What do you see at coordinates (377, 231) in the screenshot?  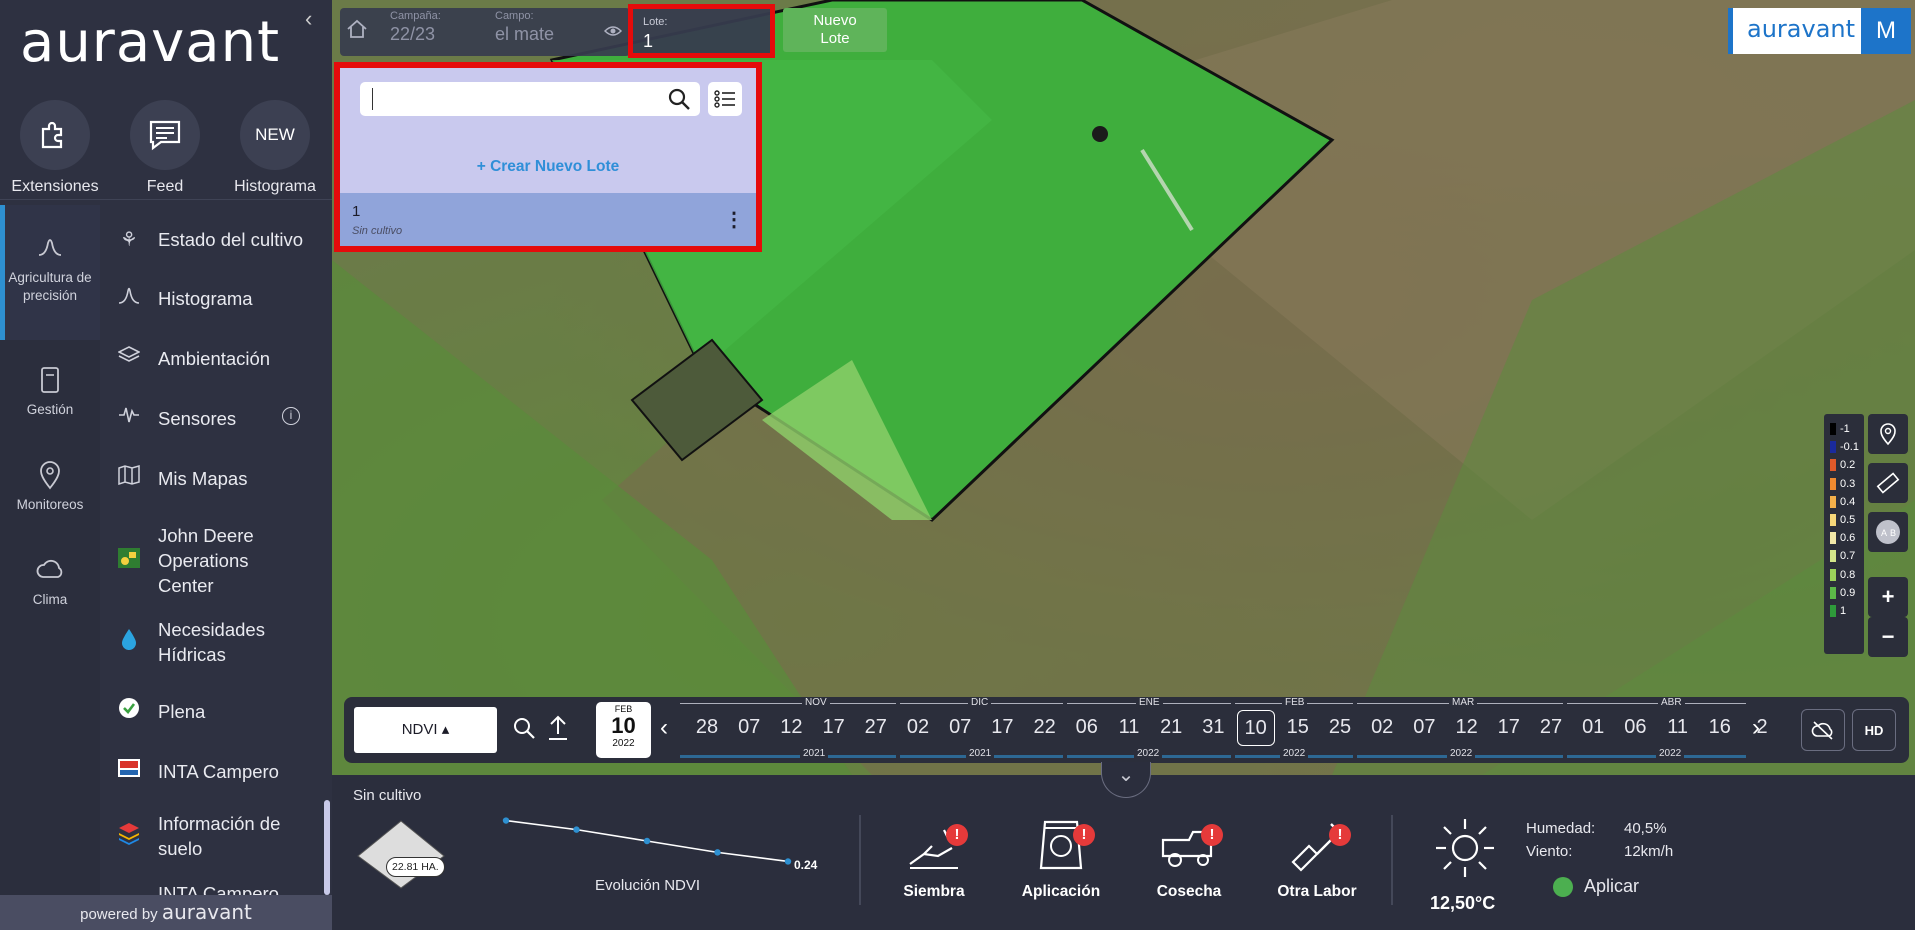 I see `lote-status: Sin cultivo` at bounding box center [377, 231].